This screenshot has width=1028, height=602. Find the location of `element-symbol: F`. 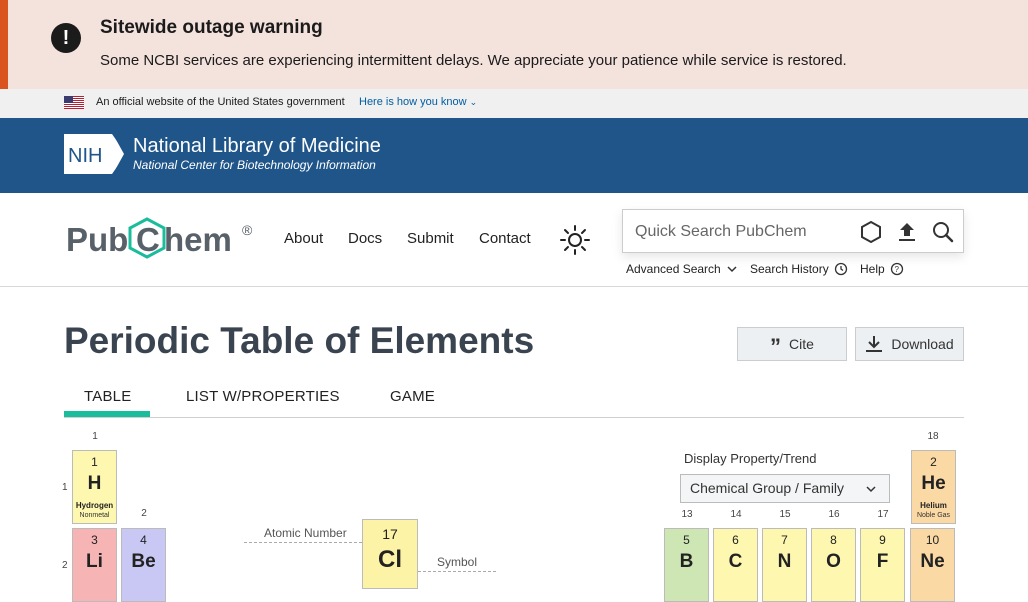

element-symbol: F is located at coordinates (882, 561).